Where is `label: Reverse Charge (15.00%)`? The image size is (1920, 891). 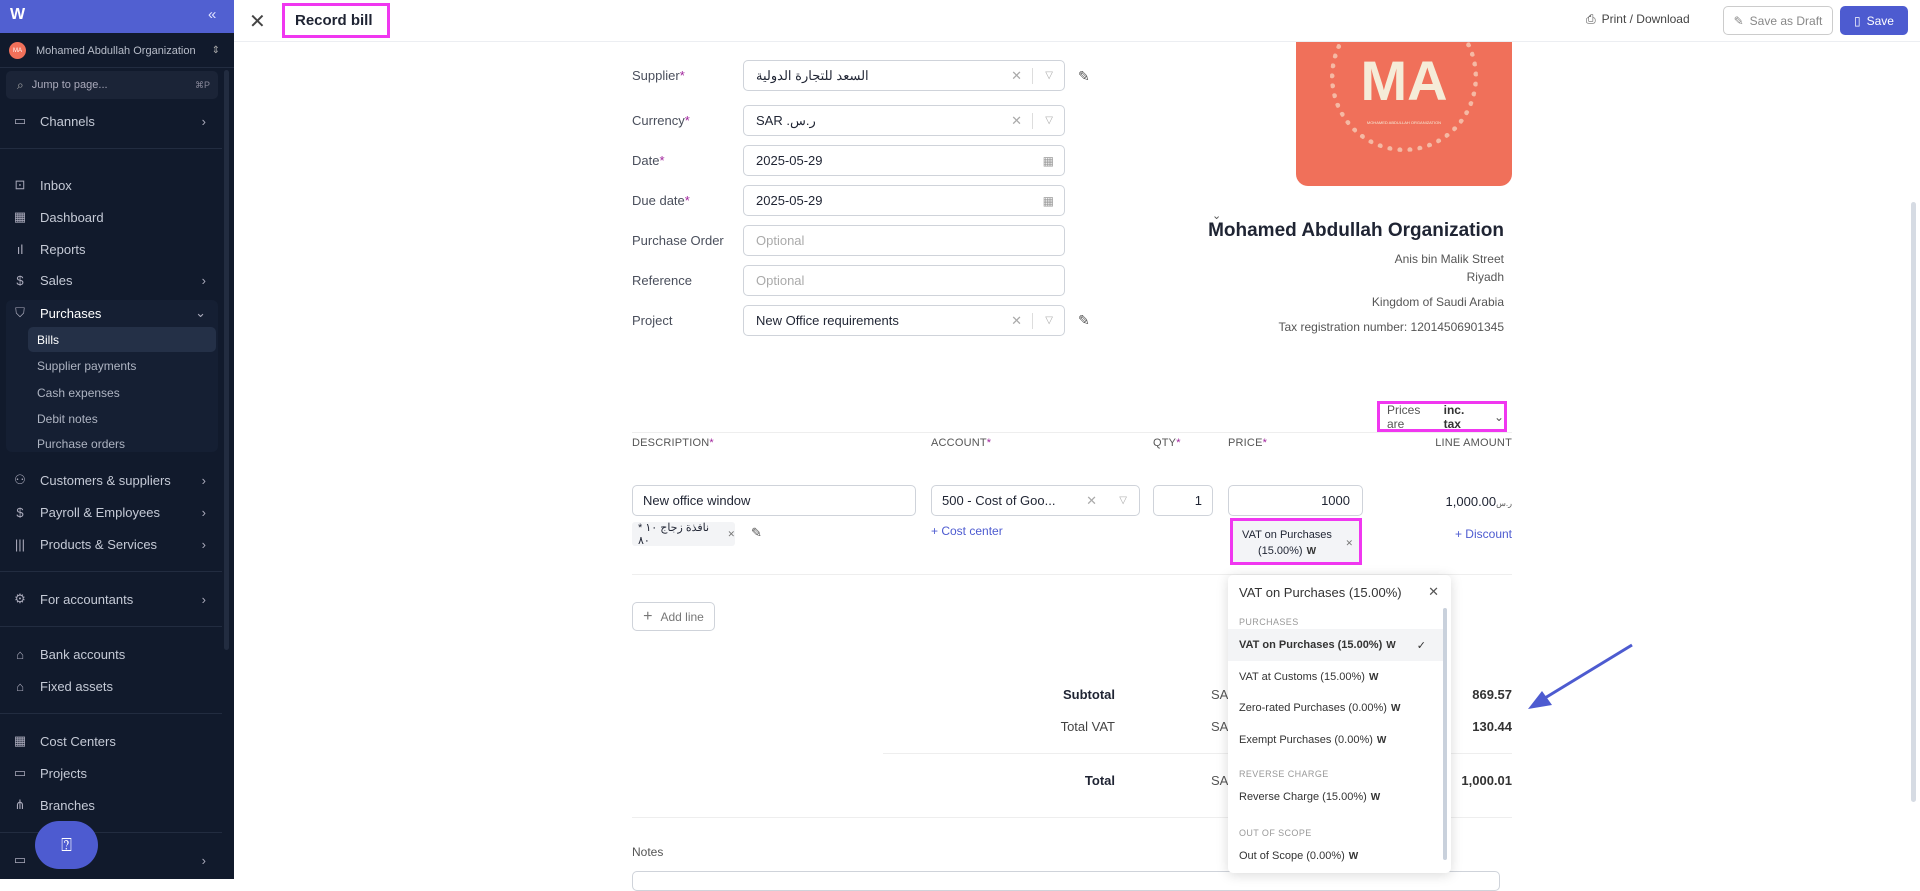 label: Reverse Charge (15.00%) is located at coordinates (1303, 797).